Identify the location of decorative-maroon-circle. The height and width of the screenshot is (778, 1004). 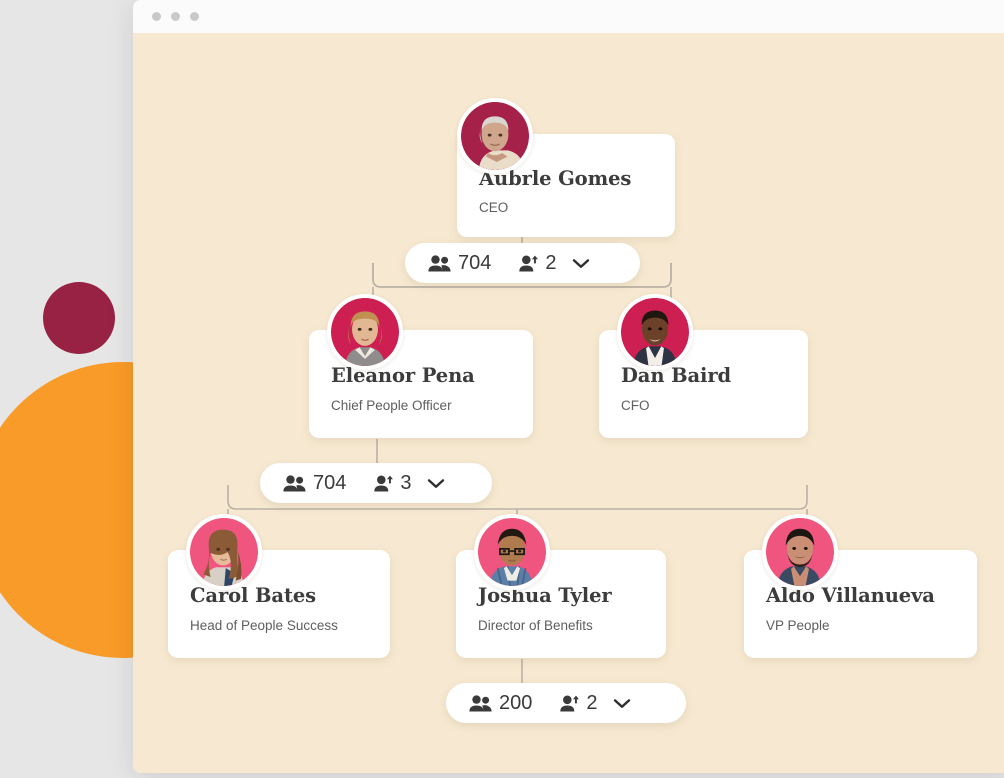
(79, 318).